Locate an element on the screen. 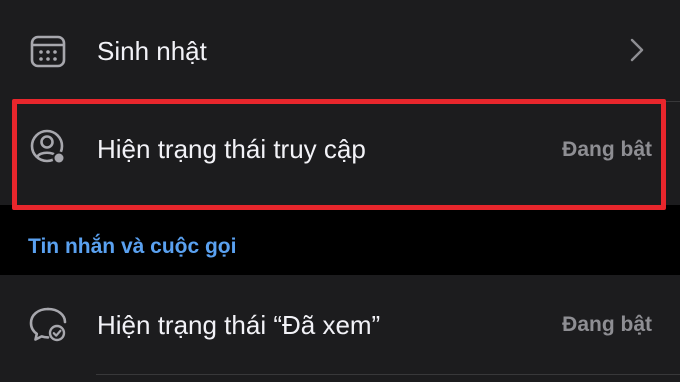  birthday-label: Sinh nhật is located at coordinates (152, 51).